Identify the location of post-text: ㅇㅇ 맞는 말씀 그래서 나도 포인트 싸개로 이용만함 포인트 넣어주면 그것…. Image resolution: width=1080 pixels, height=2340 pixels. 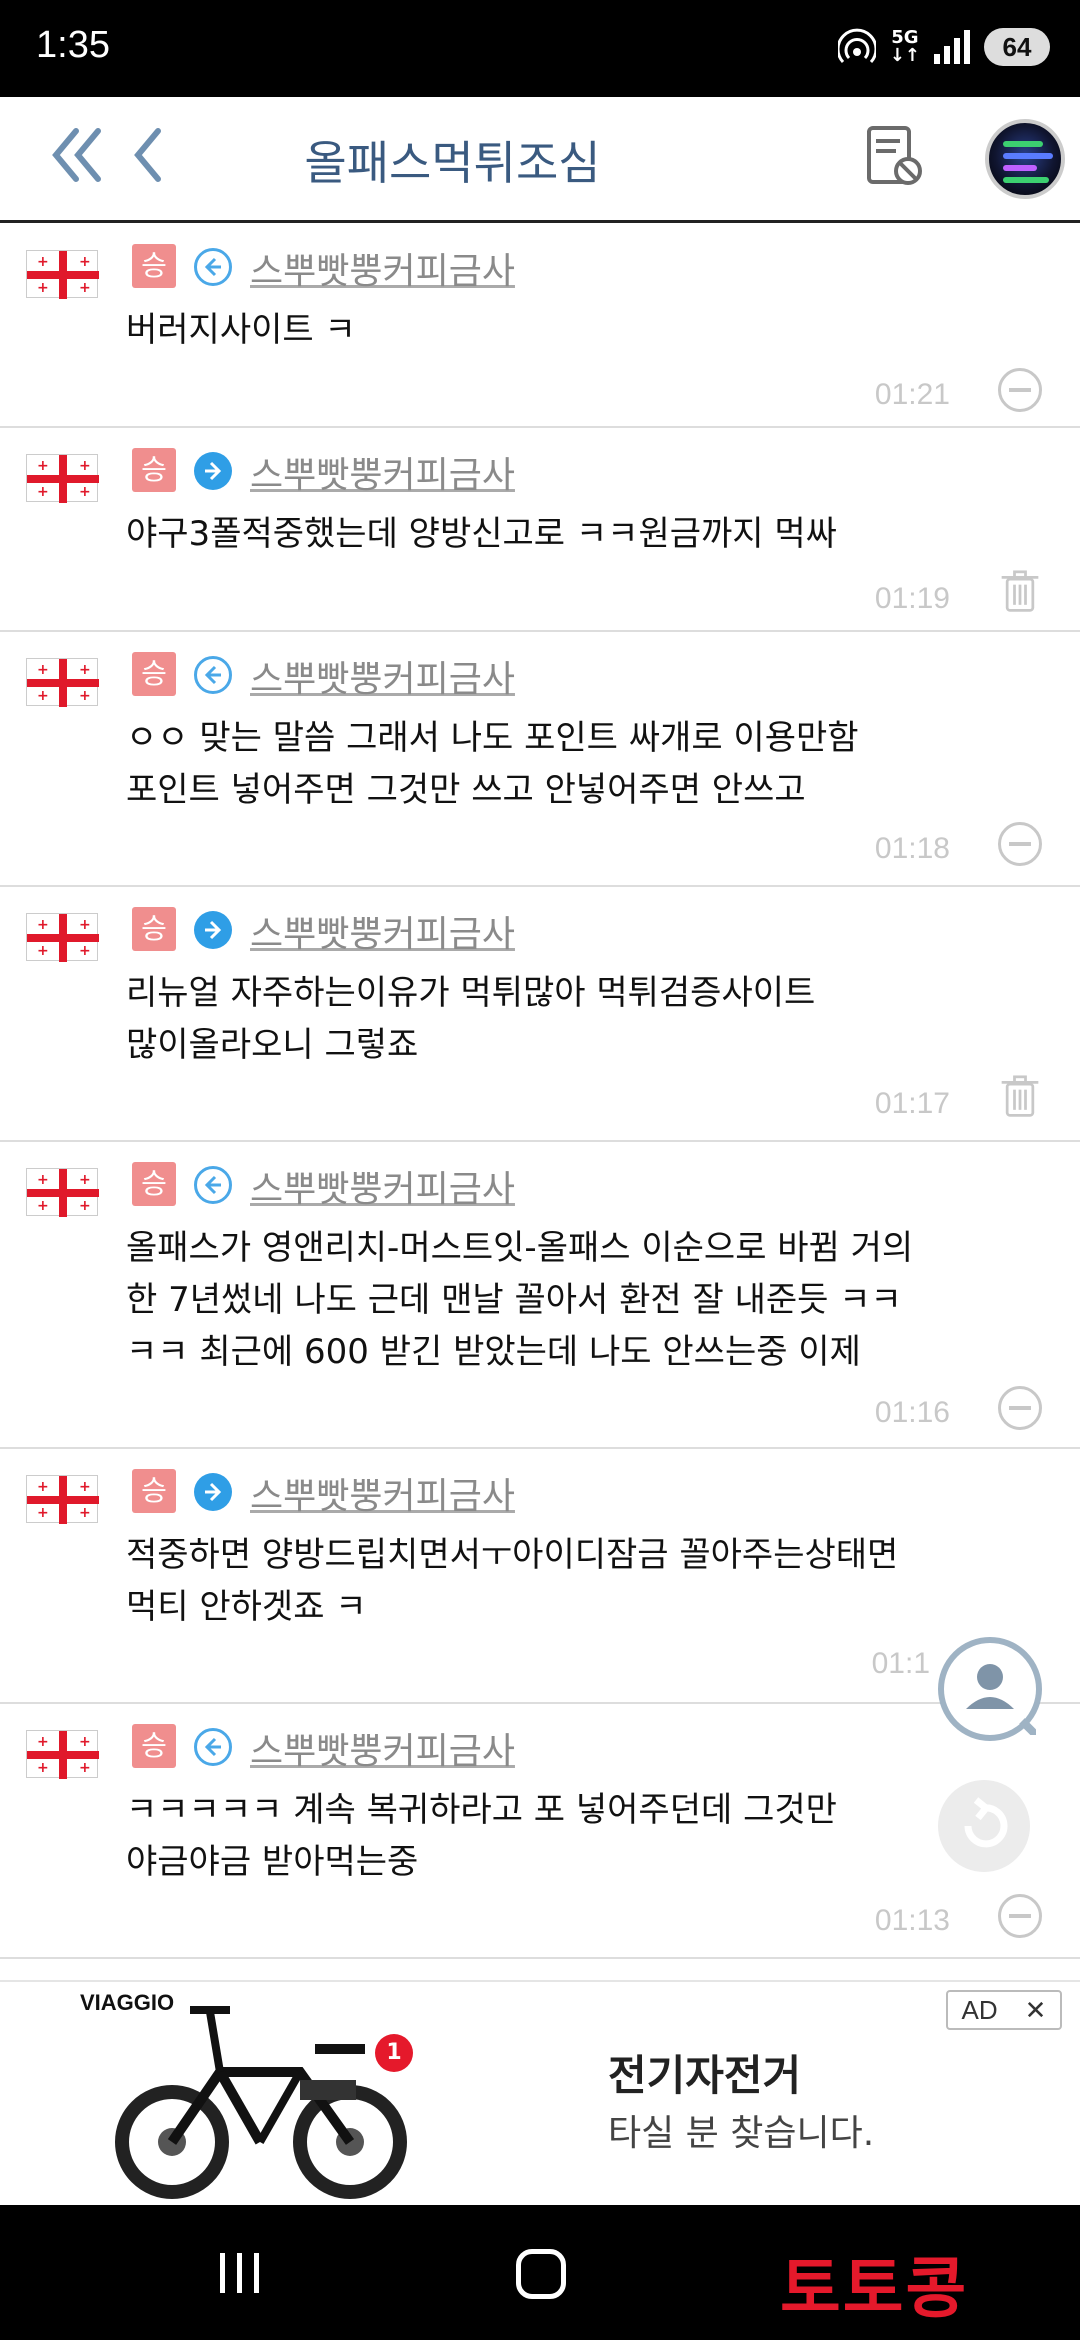
(492, 764).